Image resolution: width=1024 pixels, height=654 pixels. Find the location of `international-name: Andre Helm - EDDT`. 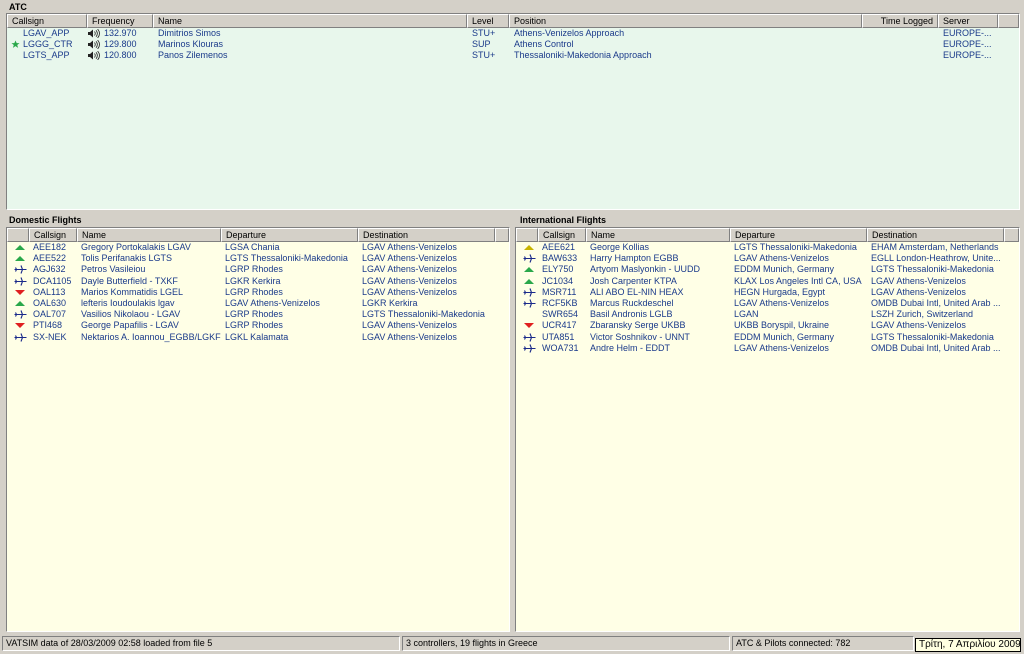

international-name: Andre Helm - EDDT is located at coordinates (630, 347).